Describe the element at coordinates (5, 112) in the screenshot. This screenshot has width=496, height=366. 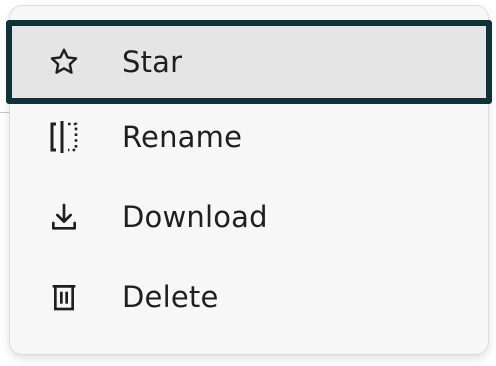
I see `background-divider` at that location.